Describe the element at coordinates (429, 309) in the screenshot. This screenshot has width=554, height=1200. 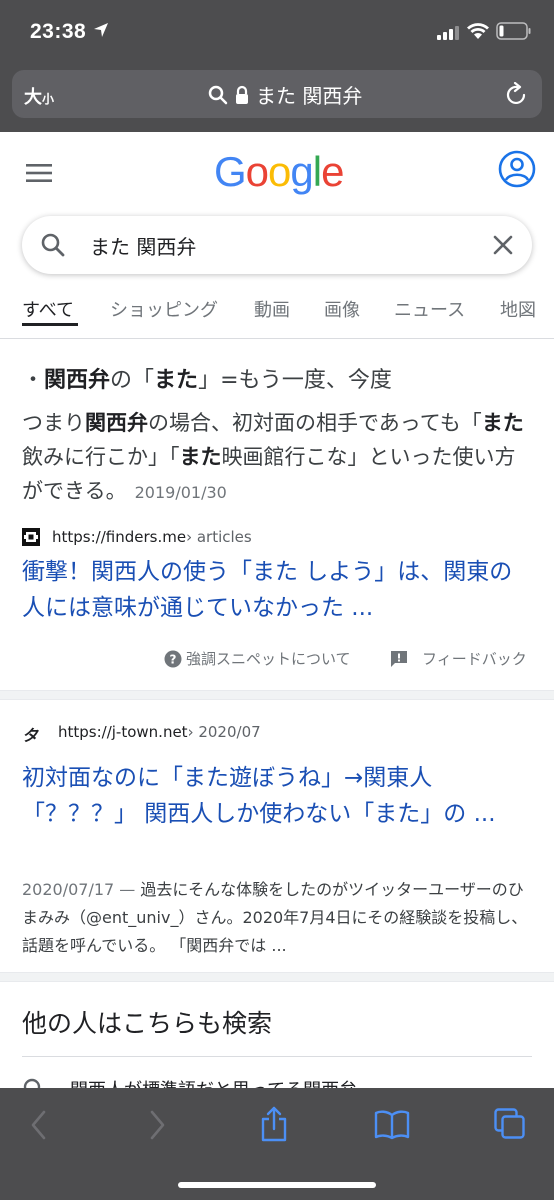
I see `tab-news: ニュース` at that location.